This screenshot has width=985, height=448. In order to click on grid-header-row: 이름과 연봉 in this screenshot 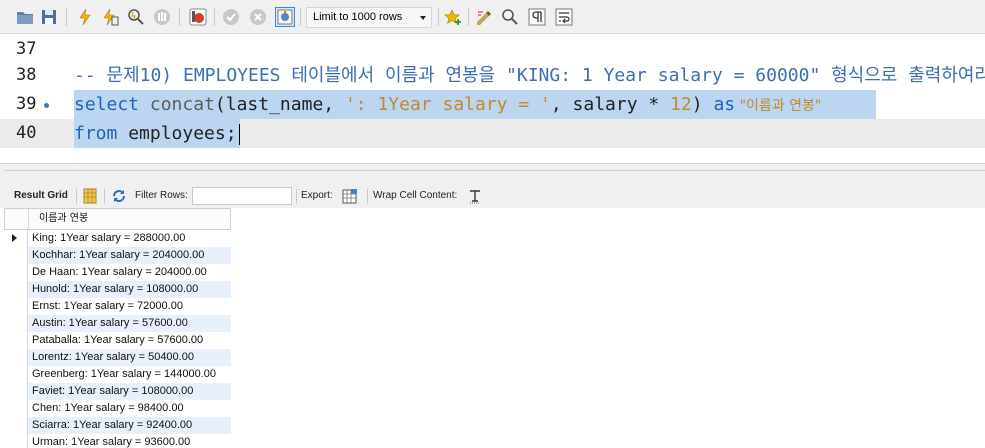, I will do `click(117, 219)`.